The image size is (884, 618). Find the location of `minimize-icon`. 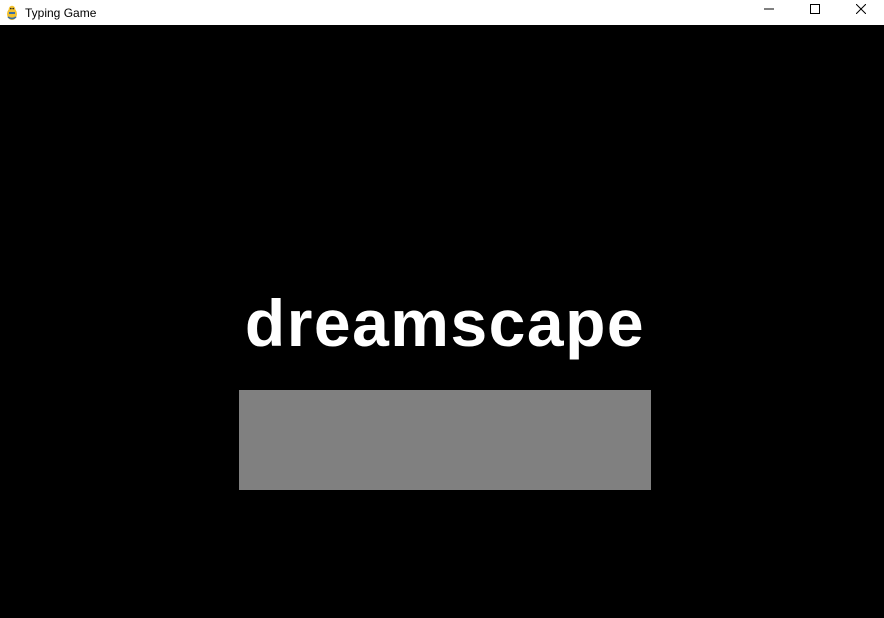

minimize-icon is located at coordinates (769, 10).